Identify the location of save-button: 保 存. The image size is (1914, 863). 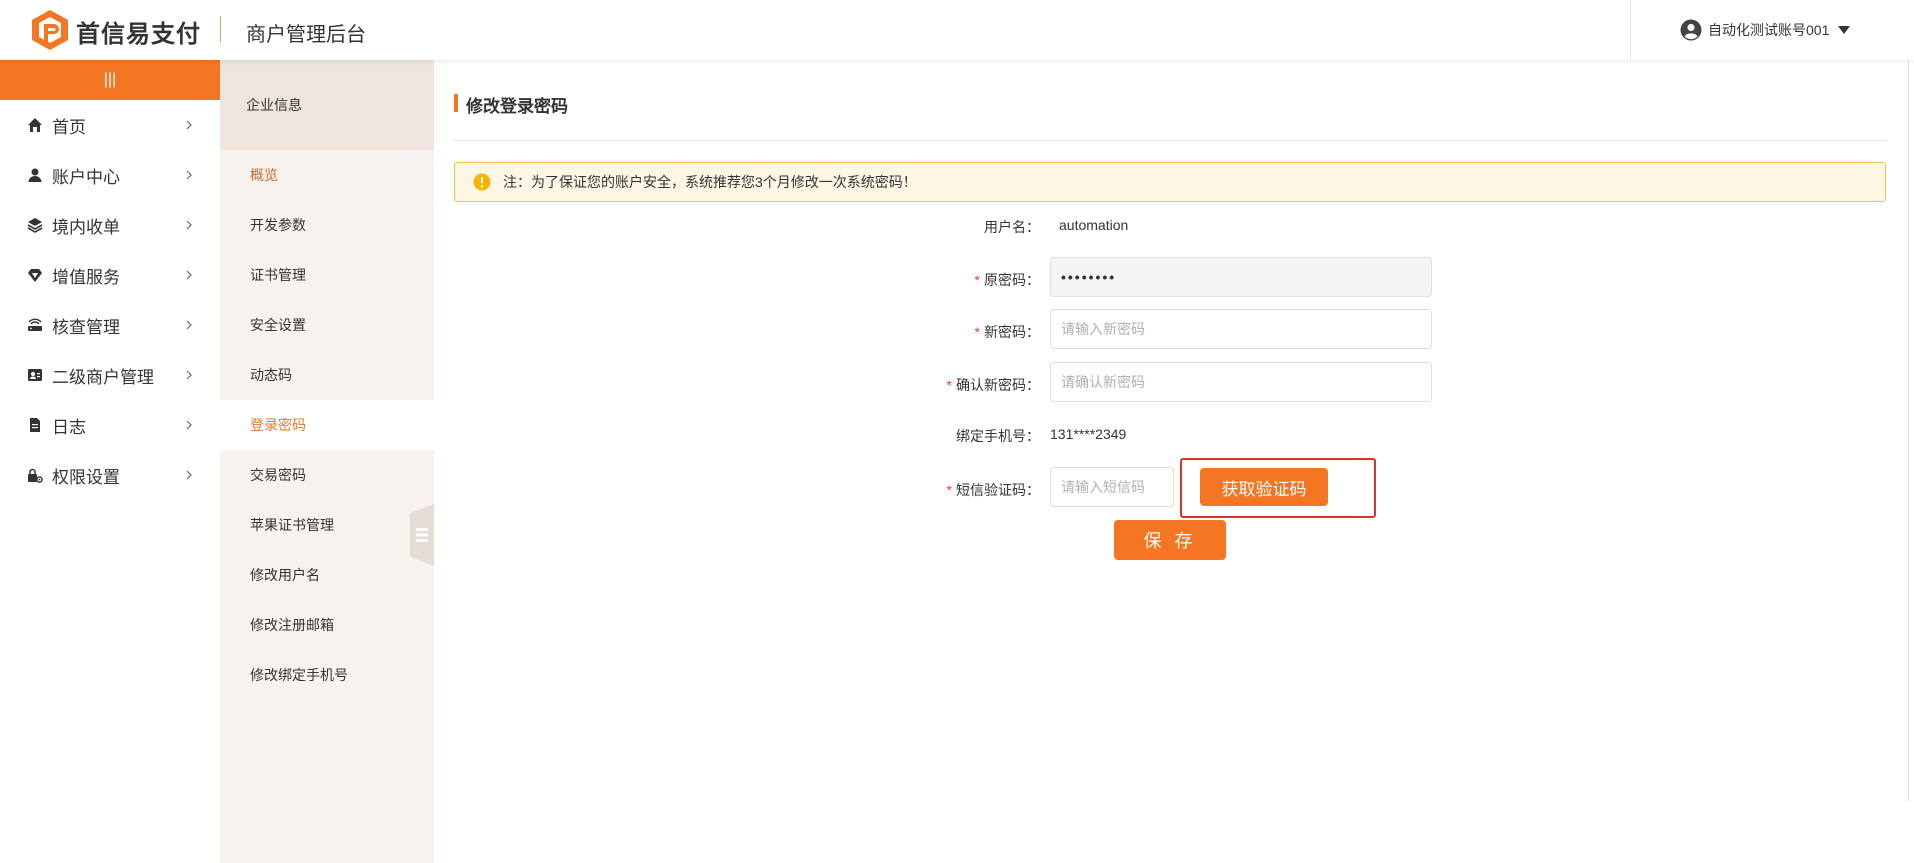
(1170, 540).